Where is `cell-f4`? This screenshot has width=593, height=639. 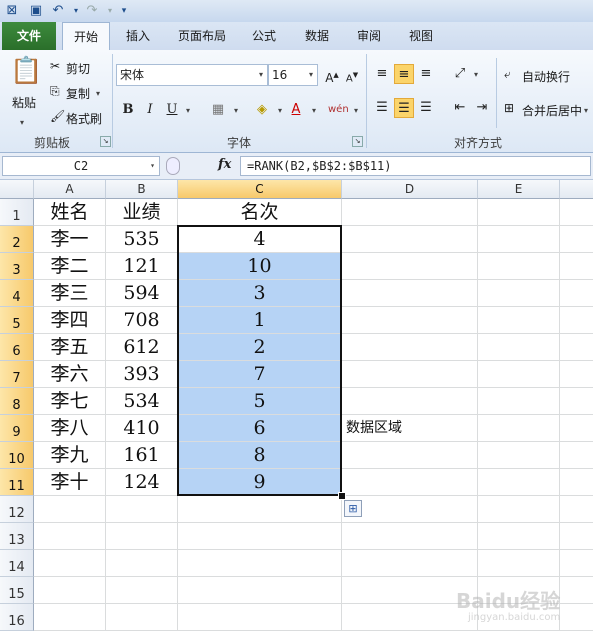 cell-f4 is located at coordinates (576, 293).